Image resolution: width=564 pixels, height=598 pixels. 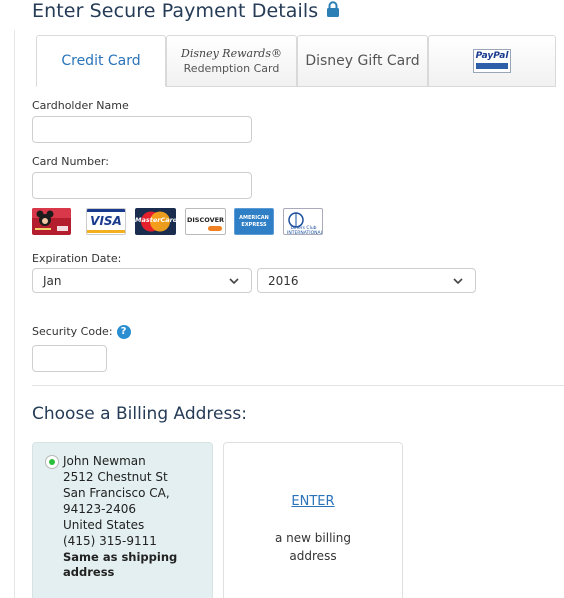 I want to click on expiration-year-value: 2016, so click(x=283, y=280).